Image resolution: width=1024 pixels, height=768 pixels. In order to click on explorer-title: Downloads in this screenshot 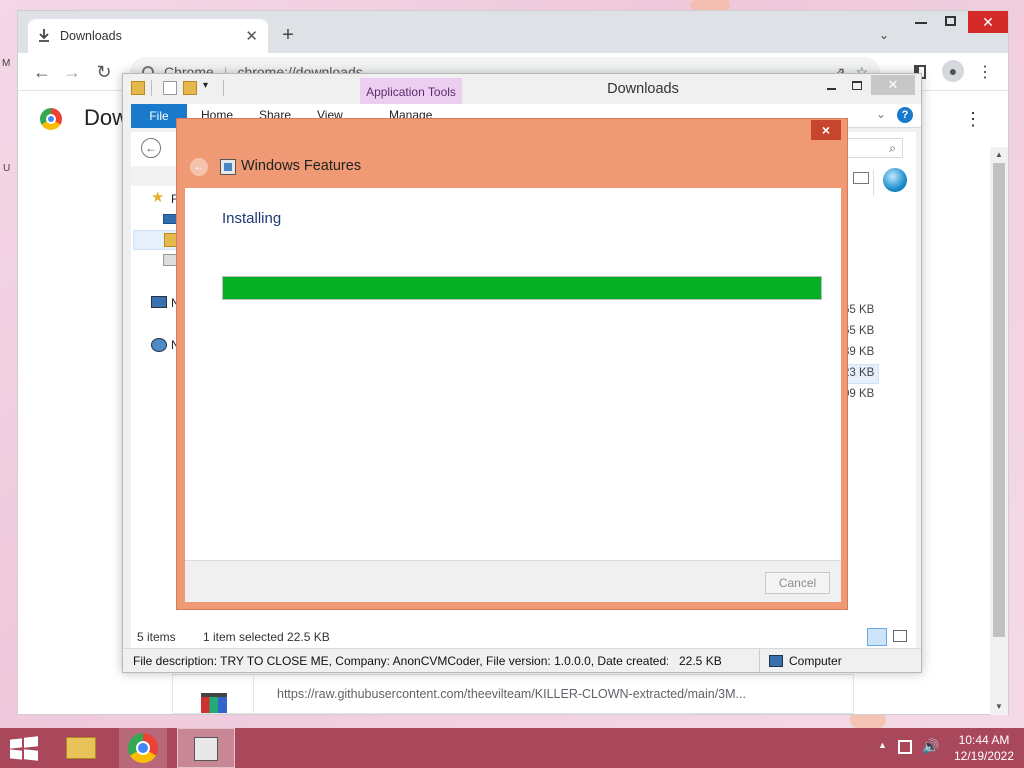, I will do `click(643, 89)`.